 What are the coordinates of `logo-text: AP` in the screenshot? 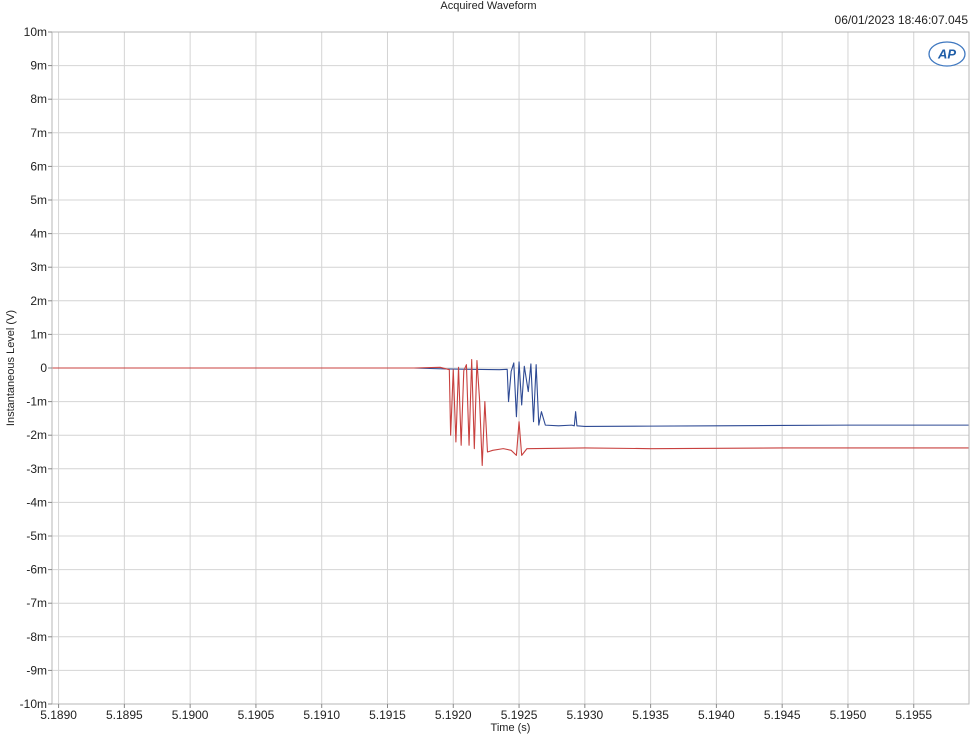 It's located at (946, 54).